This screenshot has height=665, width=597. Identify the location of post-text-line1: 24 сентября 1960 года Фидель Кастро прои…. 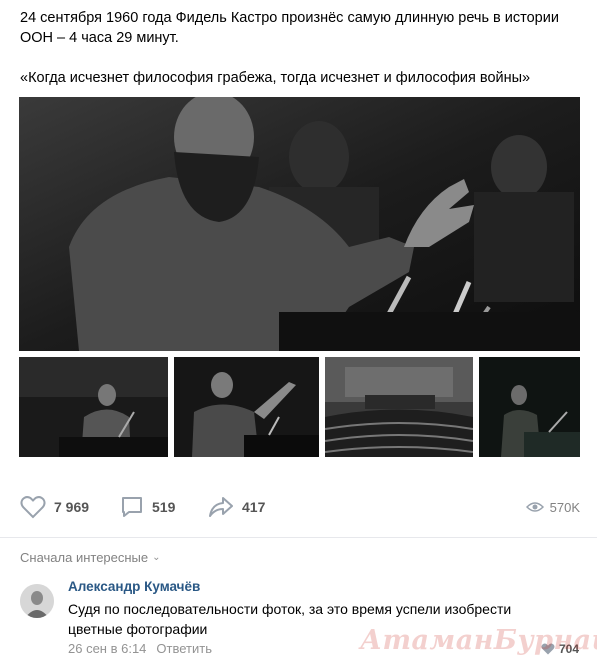
(289, 18).